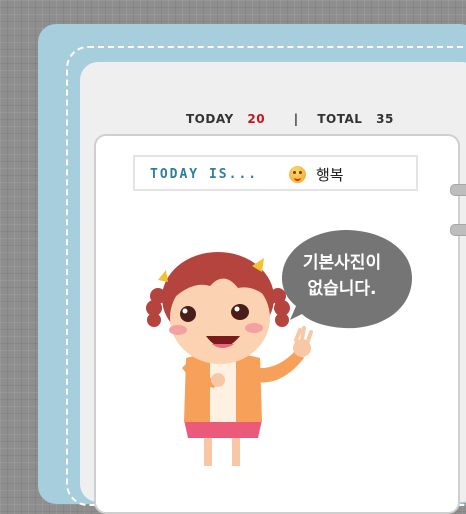  Describe the element at coordinates (290, 119) in the screenshot. I see `visitor-counter: TODAY 20 | TOTAL 35` at that location.